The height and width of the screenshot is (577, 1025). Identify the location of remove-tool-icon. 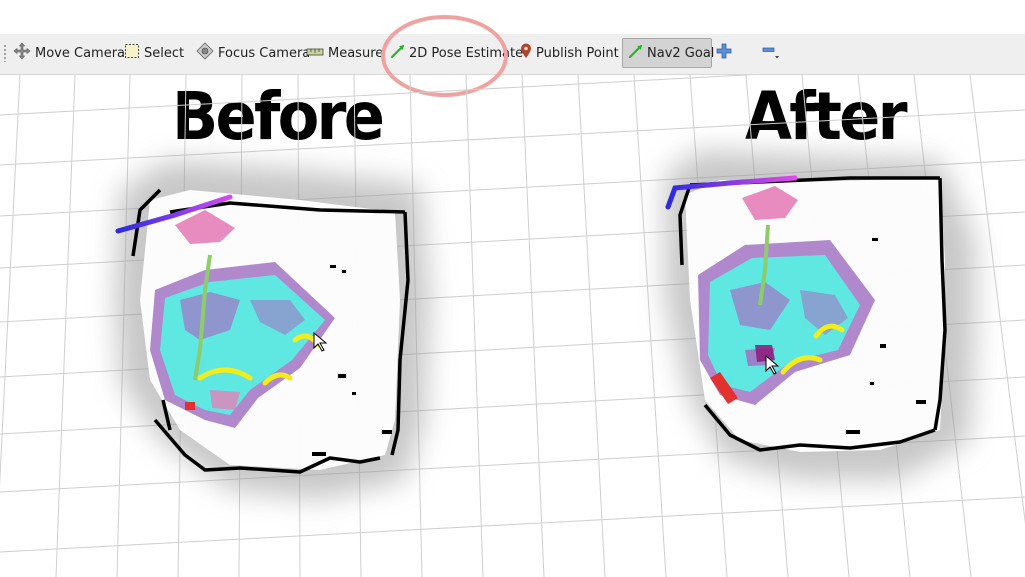
(772, 53).